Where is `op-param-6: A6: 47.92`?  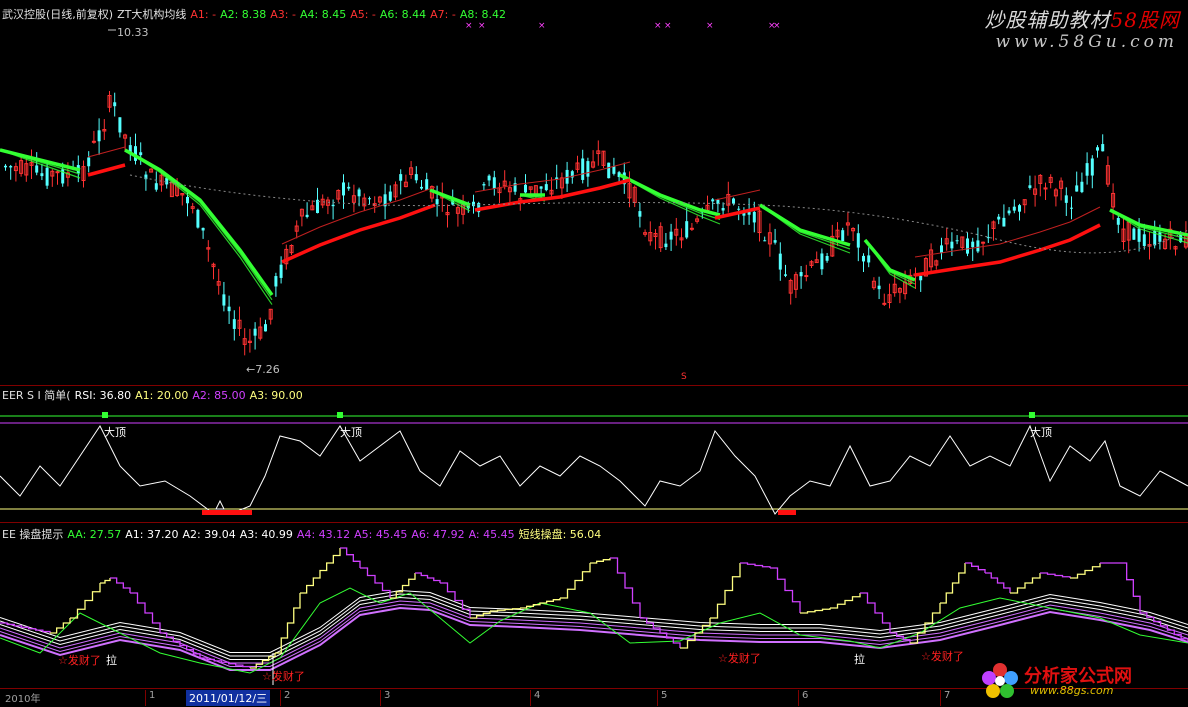 op-param-6: A6: 47.92 is located at coordinates (438, 534).